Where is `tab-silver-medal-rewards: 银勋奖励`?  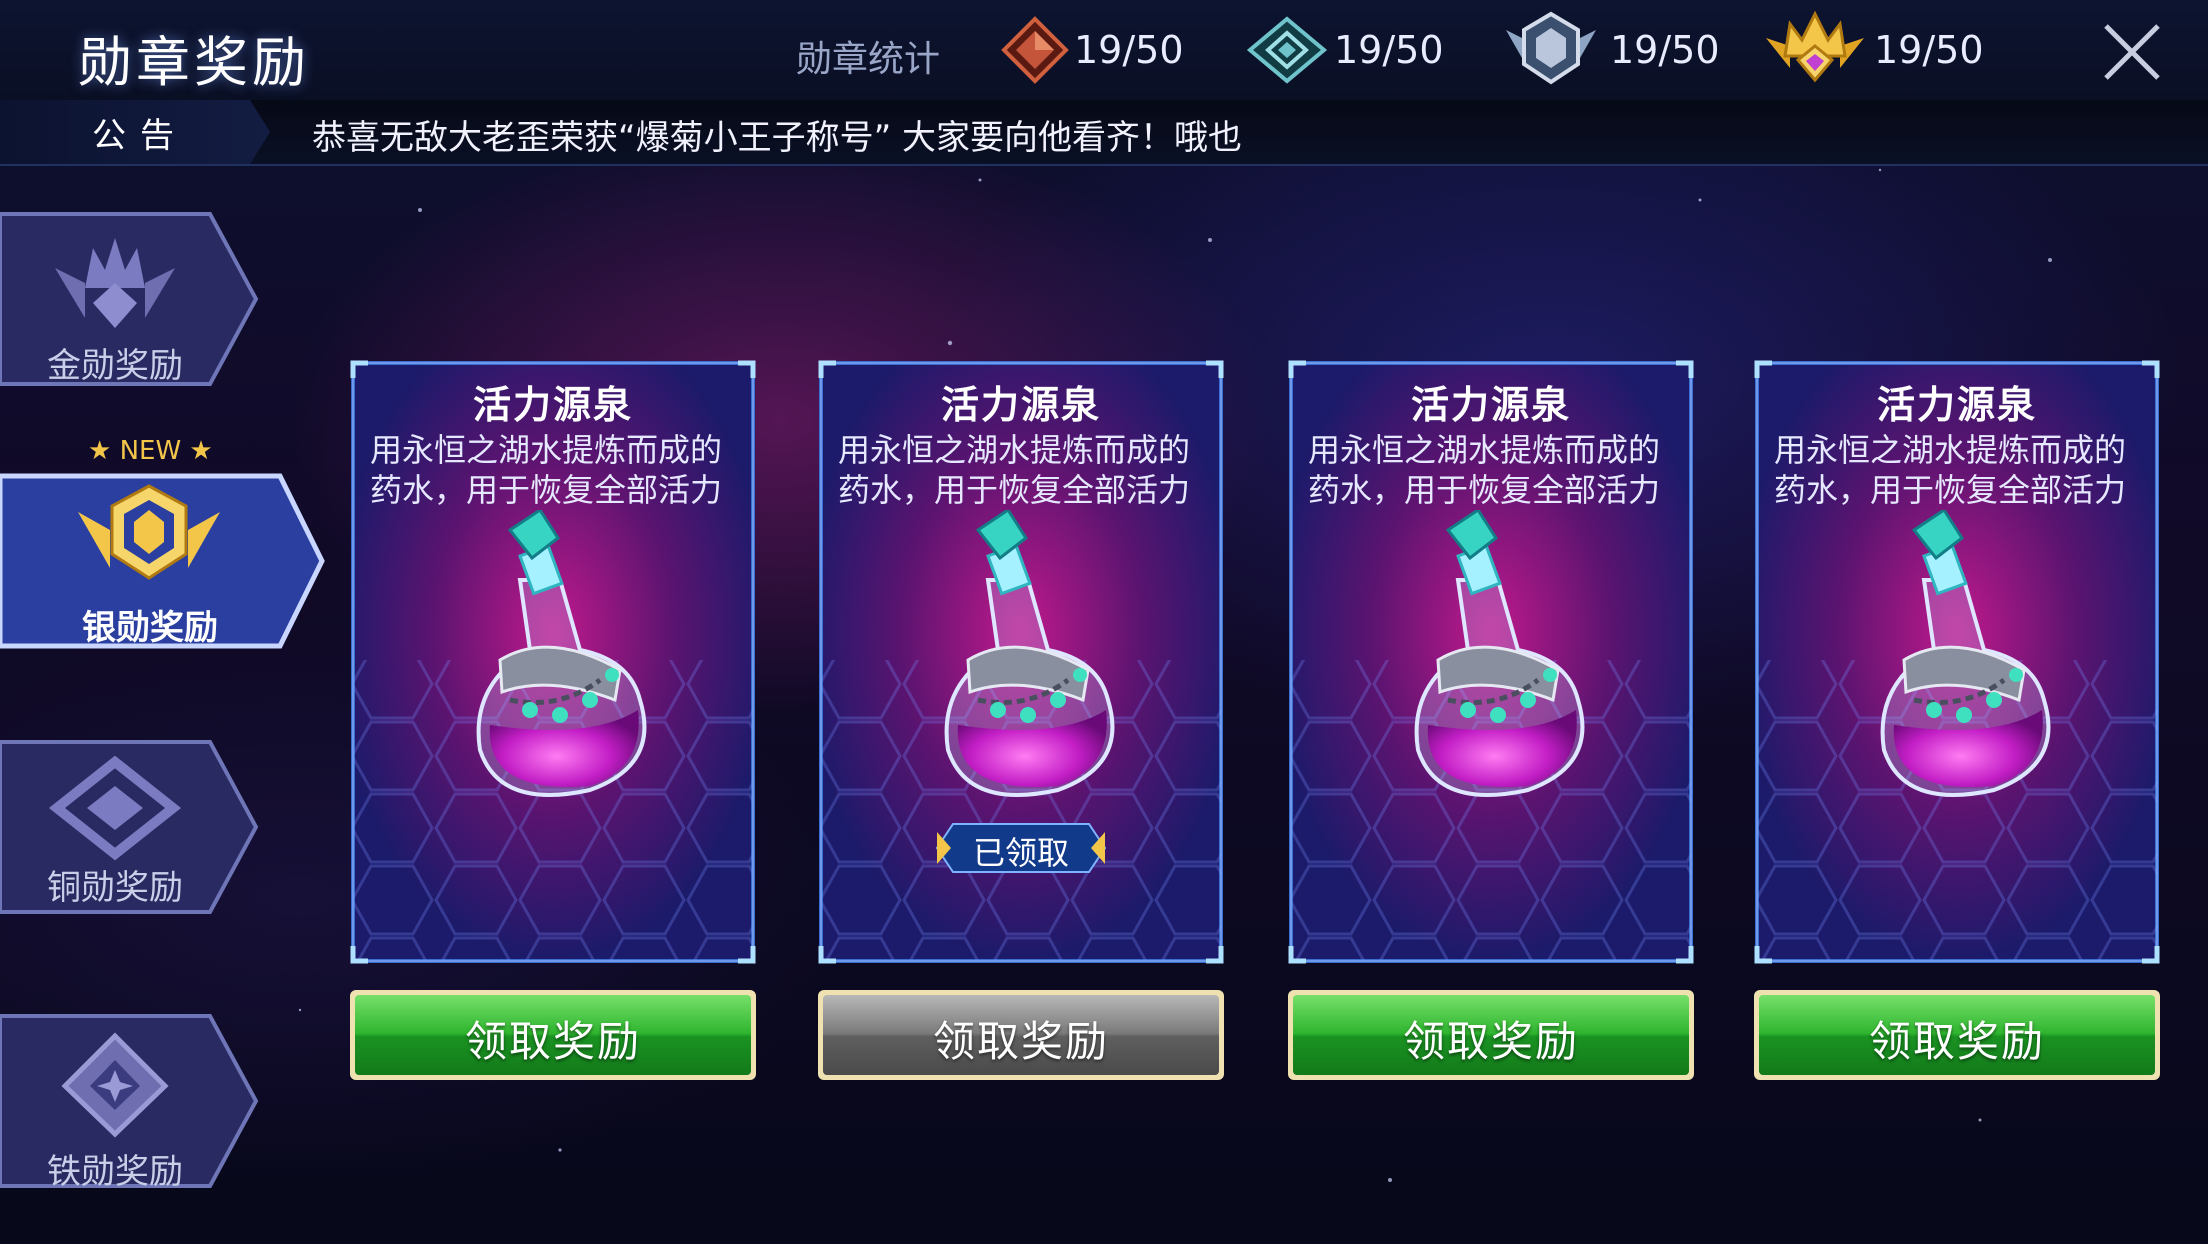 tab-silver-medal-rewards: 银勋奖励 is located at coordinates (165, 561).